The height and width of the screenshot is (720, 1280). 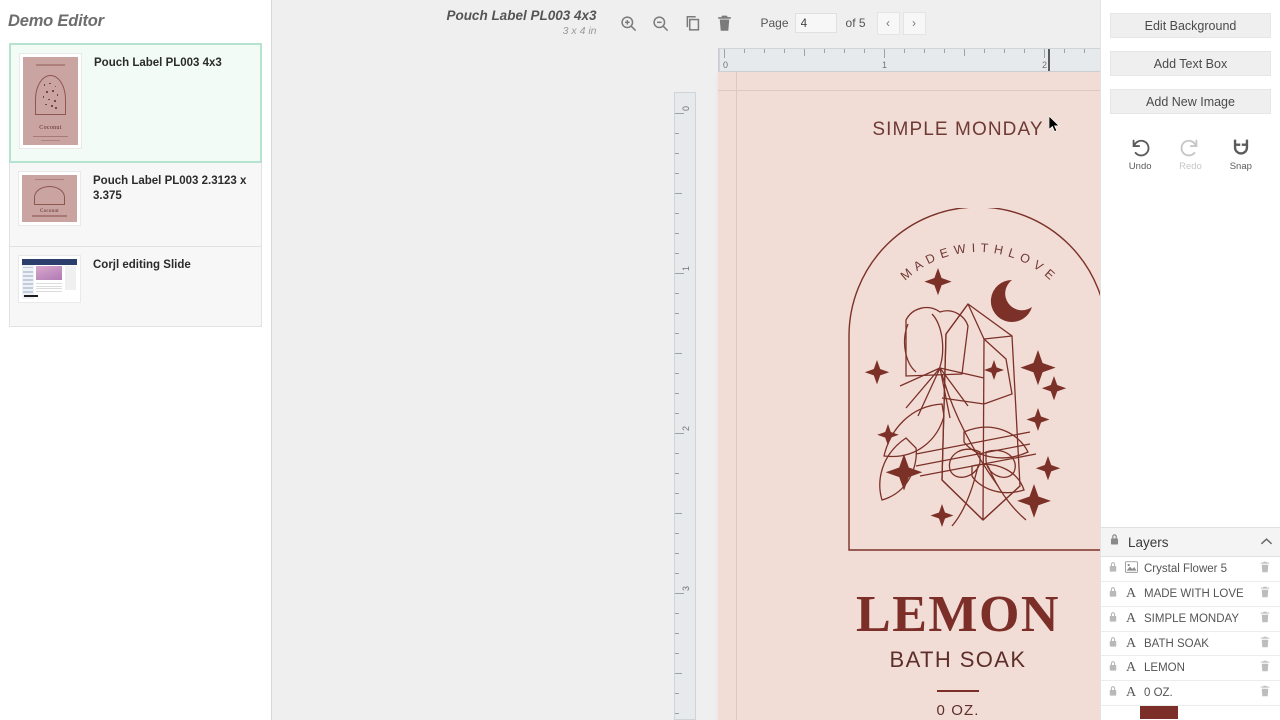 What do you see at coordinates (1190, 619) in the screenshot?
I see `layer-row: A SIMPLE MONDAY` at bounding box center [1190, 619].